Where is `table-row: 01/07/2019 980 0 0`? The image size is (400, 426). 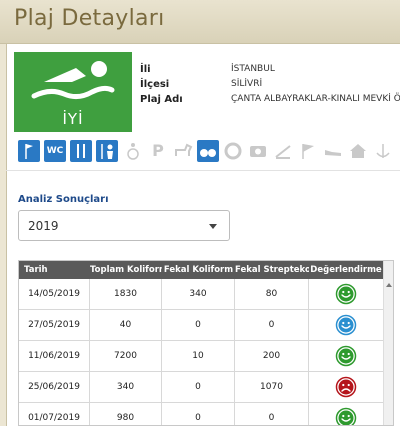 table-row: 01/07/2019 980 0 0 is located at coordinates (201, 414).